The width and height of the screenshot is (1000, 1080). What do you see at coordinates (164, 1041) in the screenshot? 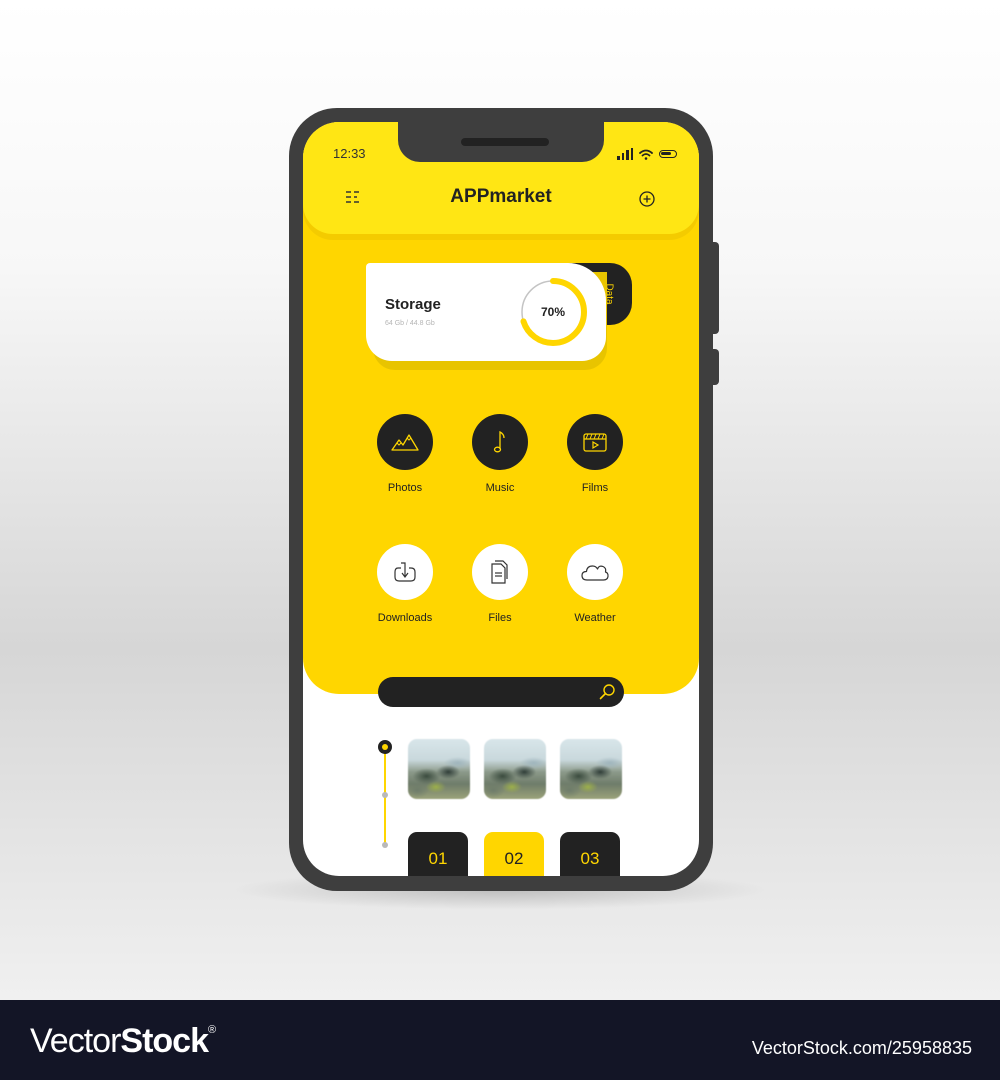
I see `logo-bold-text: Stock` at bounding box center [164, 1041].